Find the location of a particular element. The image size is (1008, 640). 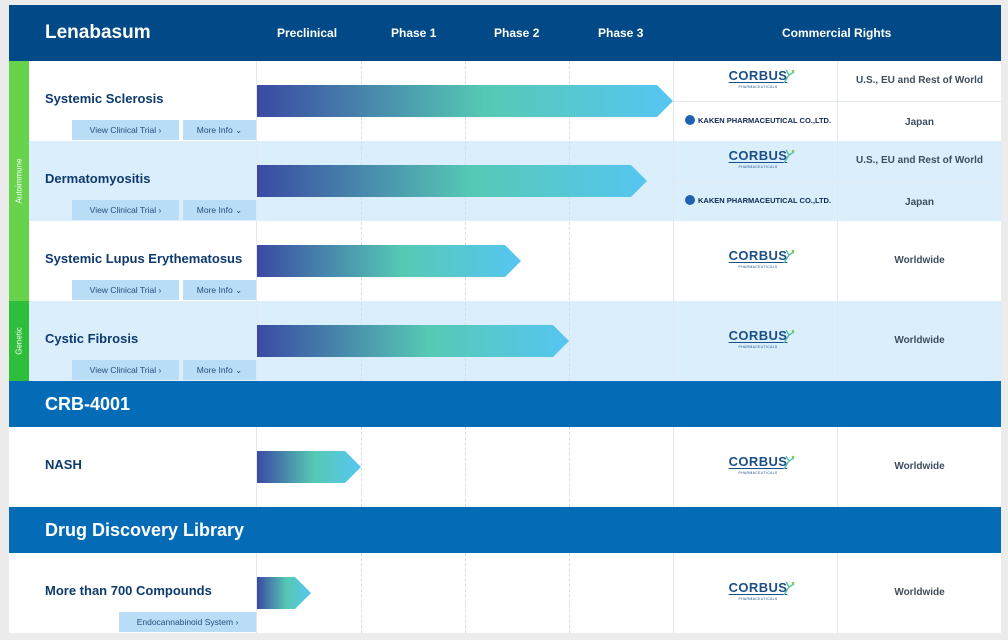

phase-1-heading: Phase 1 is located at coordinates (414, 33).